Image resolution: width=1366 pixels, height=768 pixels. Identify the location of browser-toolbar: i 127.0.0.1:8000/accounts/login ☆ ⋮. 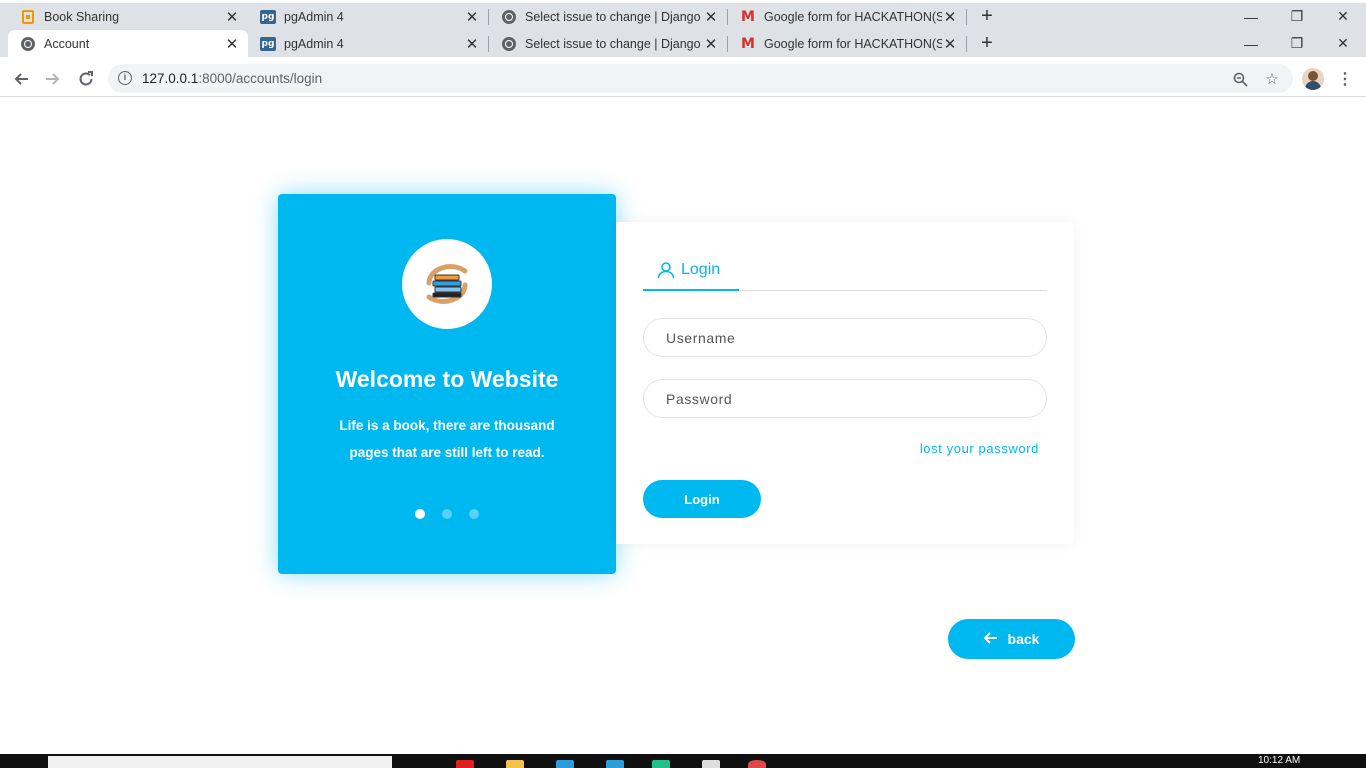
(683, 78).